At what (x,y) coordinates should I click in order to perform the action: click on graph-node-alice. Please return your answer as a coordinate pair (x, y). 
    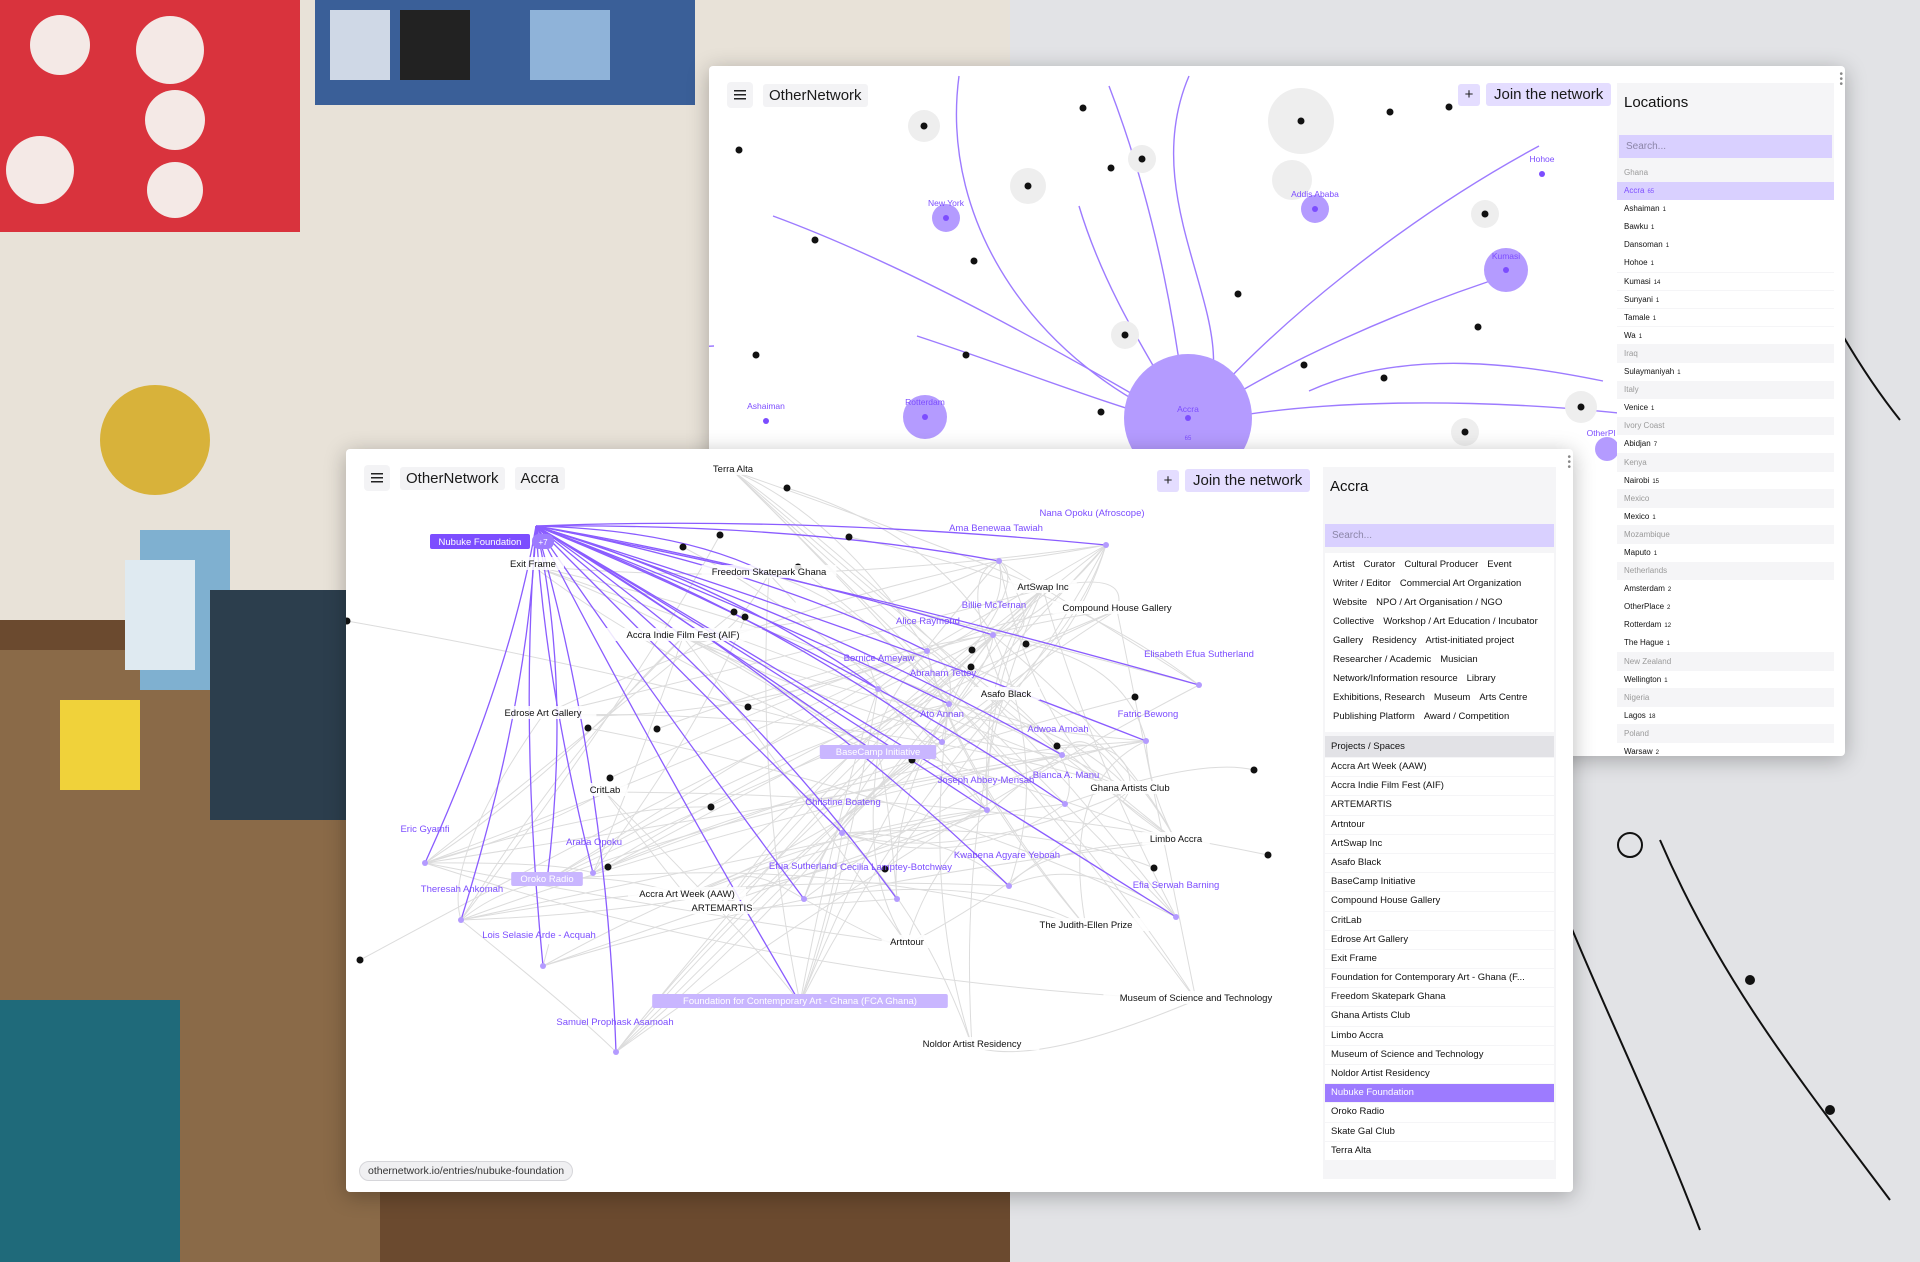
    Looking at the image, I should click on (927, 651).